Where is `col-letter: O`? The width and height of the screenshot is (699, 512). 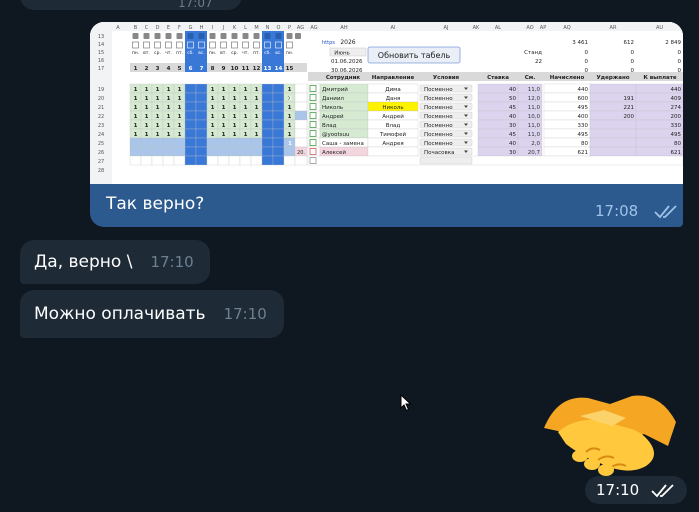
col-letter: O is located at coordinates (279, 28).